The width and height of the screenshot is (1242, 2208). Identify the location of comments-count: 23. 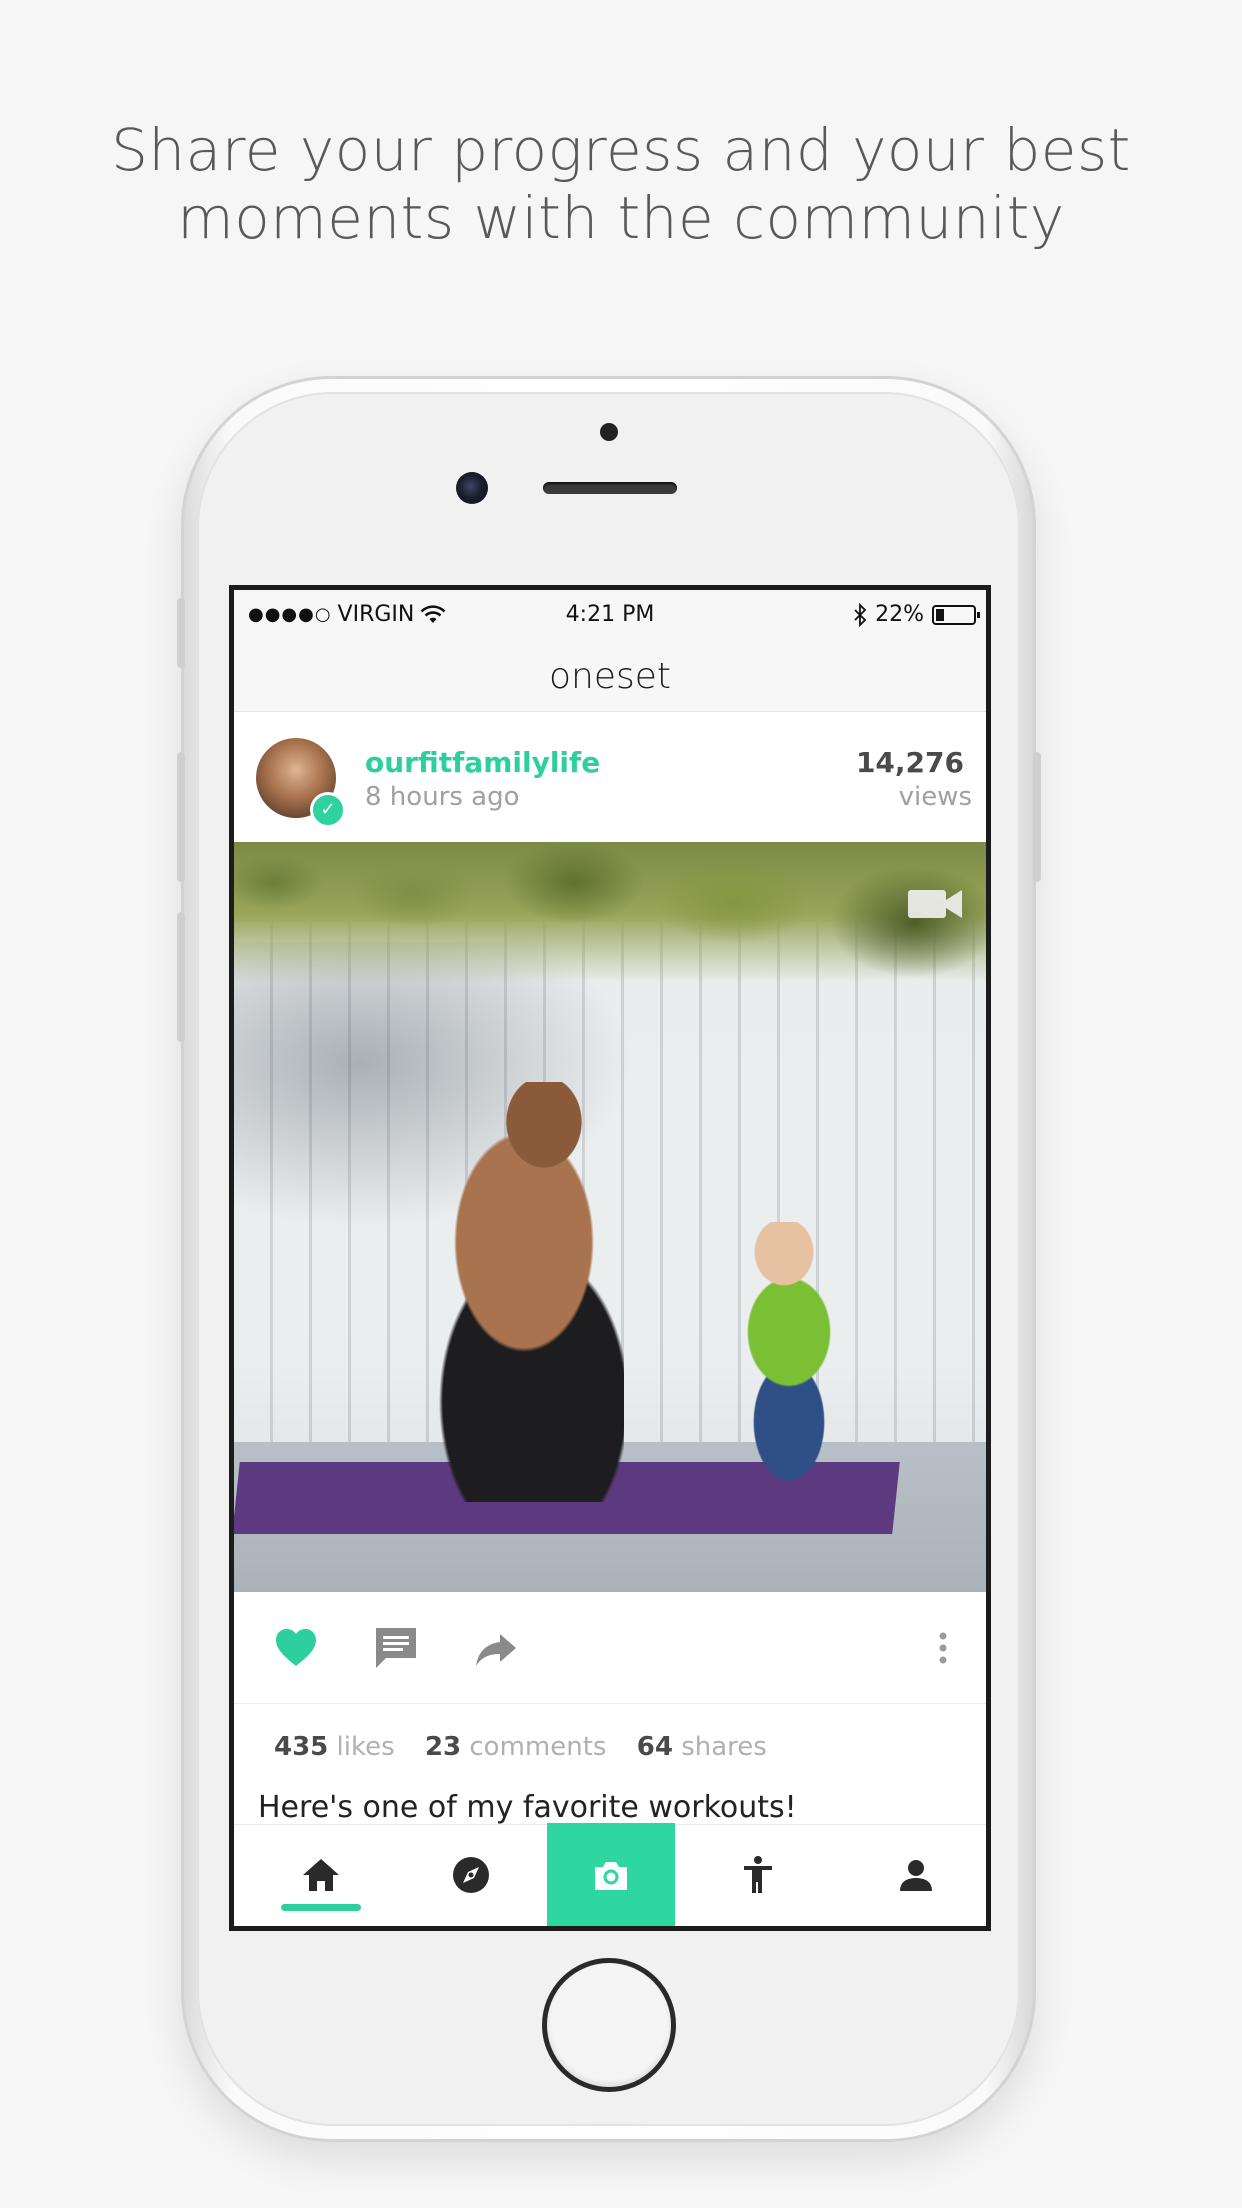
(443, 1747).